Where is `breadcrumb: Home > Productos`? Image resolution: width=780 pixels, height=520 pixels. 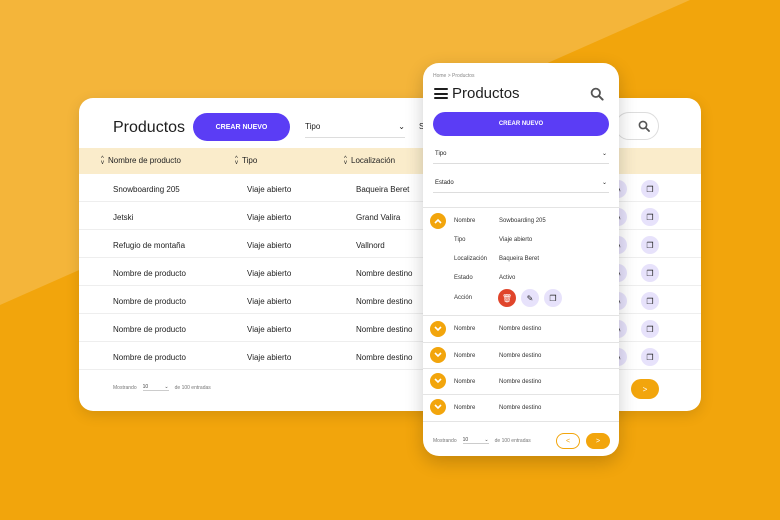
breadcrumb: Home > Productos is located at coordinates (454, 76).